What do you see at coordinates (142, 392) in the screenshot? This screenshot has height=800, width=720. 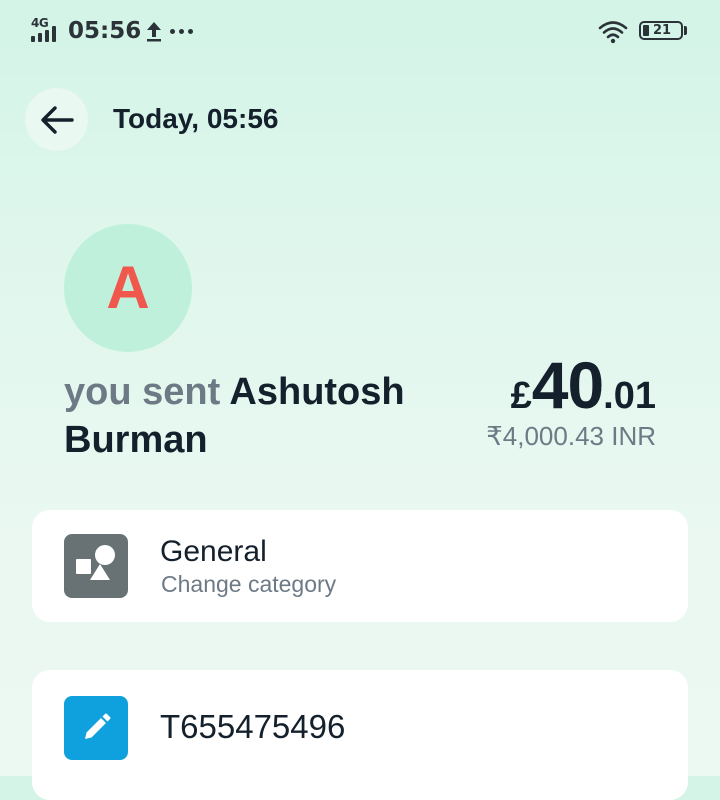 I see `sent-prefix: you sent` at bounding box center [142, 392].